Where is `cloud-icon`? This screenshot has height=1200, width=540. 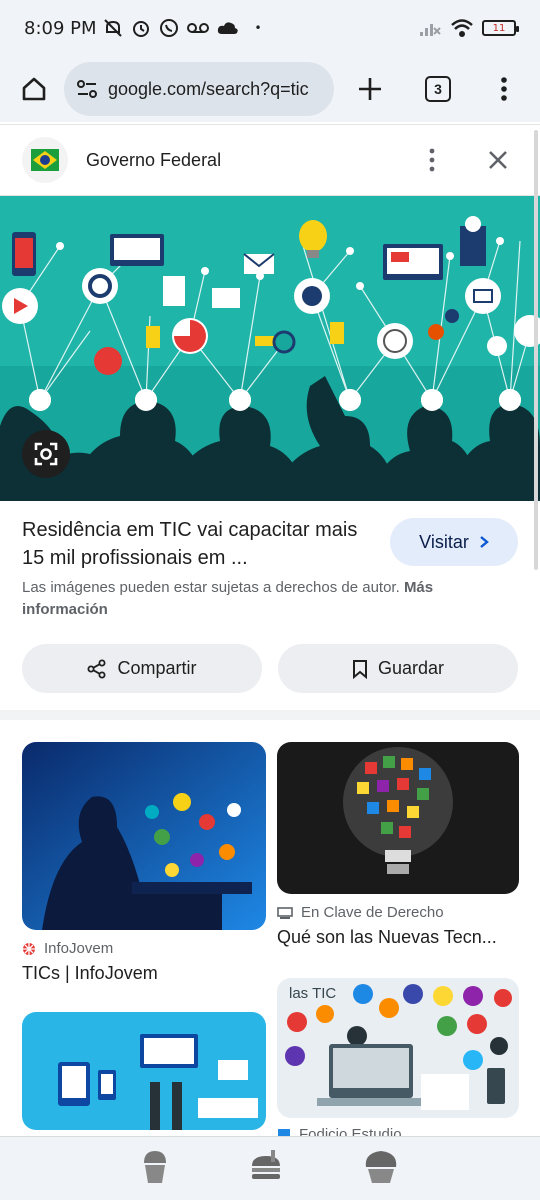 cloud-icon is located at coordinates (227, 28).